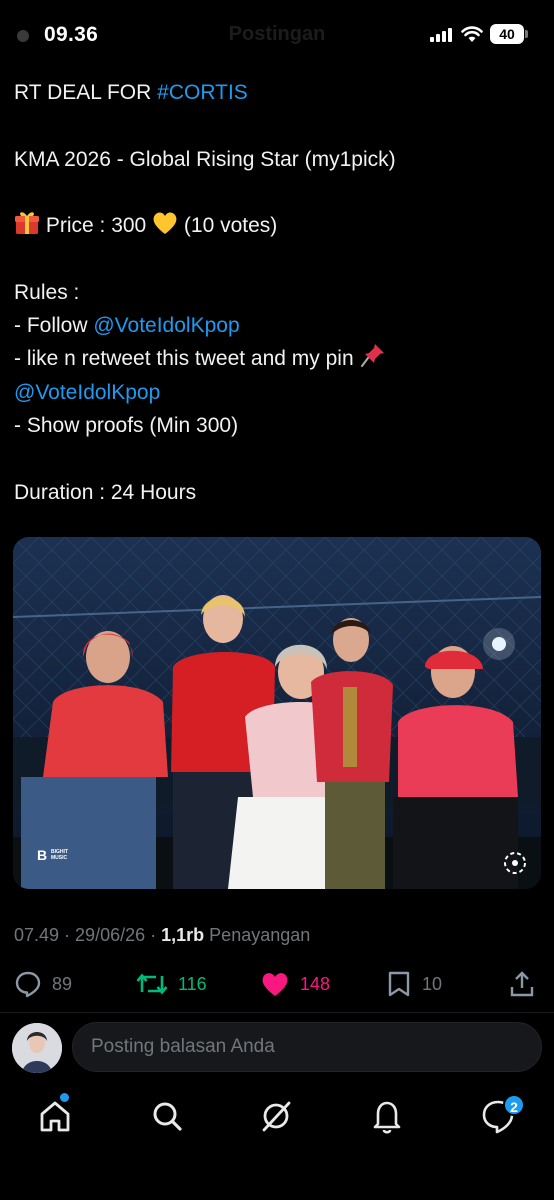  Describe the element at coordinates (432, 983) in the screenshot. I see `bookmark-count: 10` at that location.